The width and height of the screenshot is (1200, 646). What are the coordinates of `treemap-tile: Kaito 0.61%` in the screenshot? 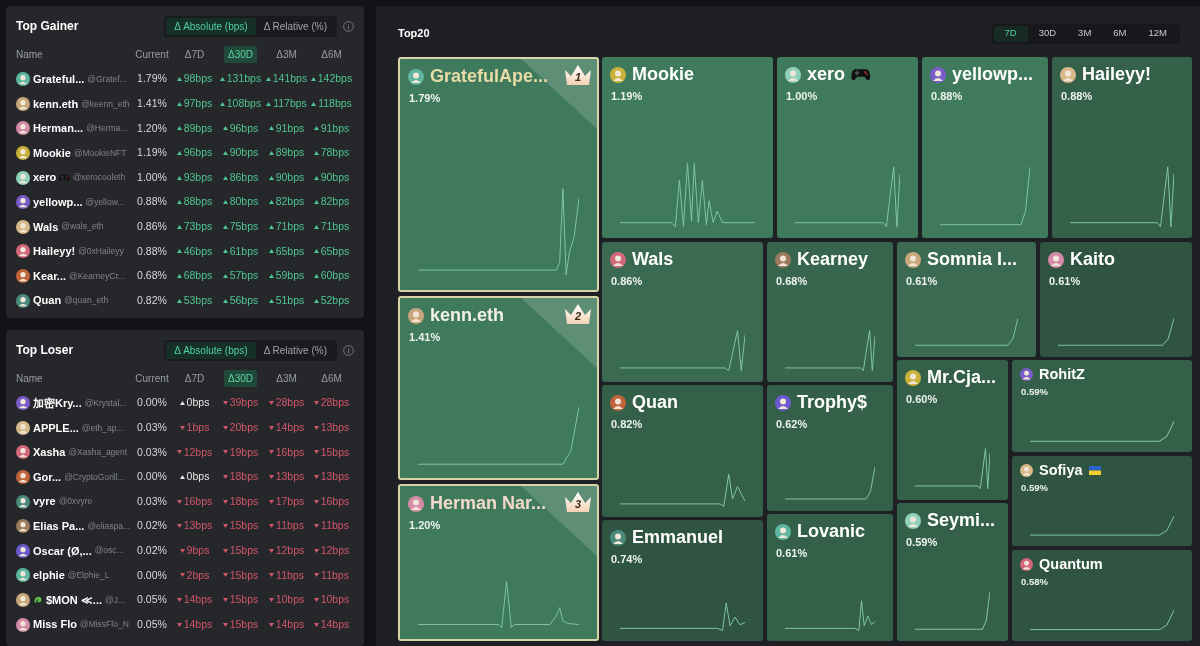 It's located at (1116, 299).